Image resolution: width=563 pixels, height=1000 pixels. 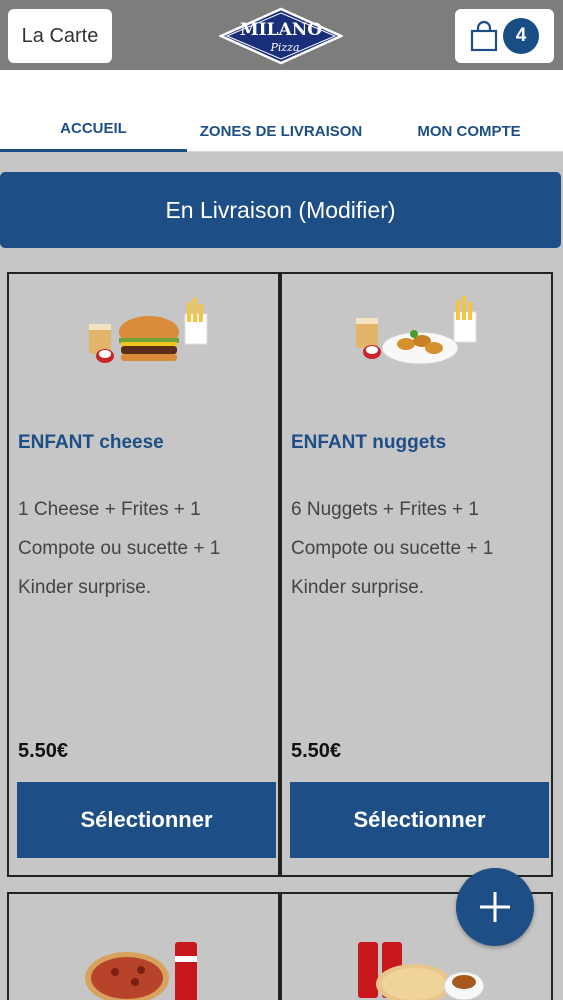 I want to click on pizza-cola-wings-menu-image, so click(x=141, y=971).